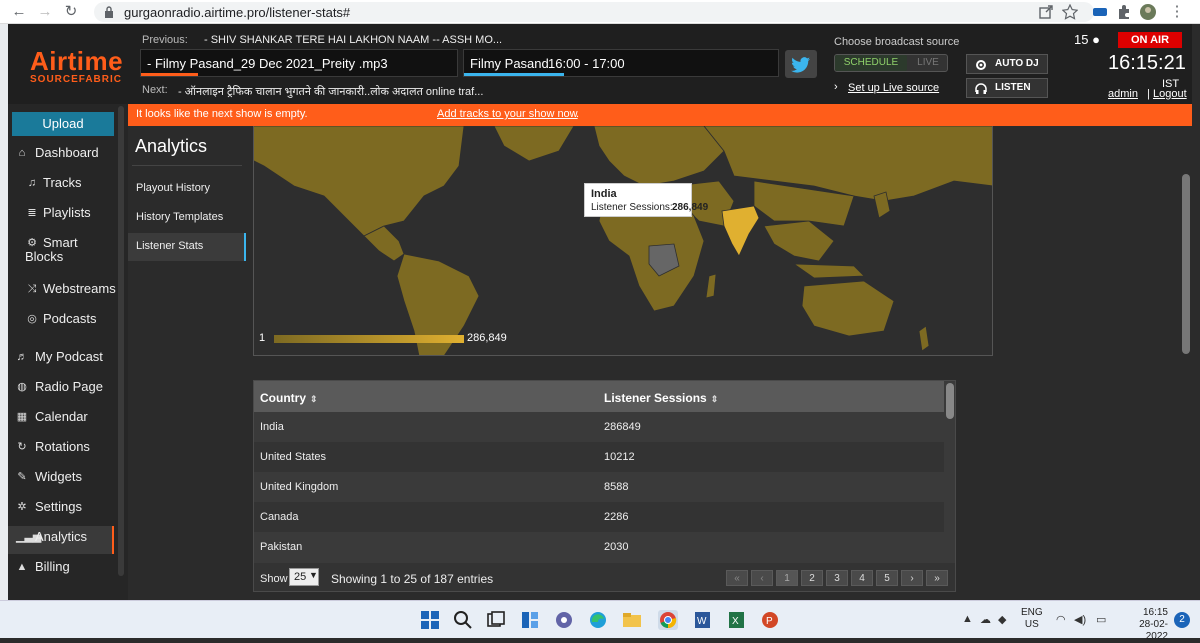 The image size is (1200, 643). What do you see at coordinates (1186, 264) in the screenshot?
I see `page-scrollbar-thumb` at bounding box center [1186, 264].